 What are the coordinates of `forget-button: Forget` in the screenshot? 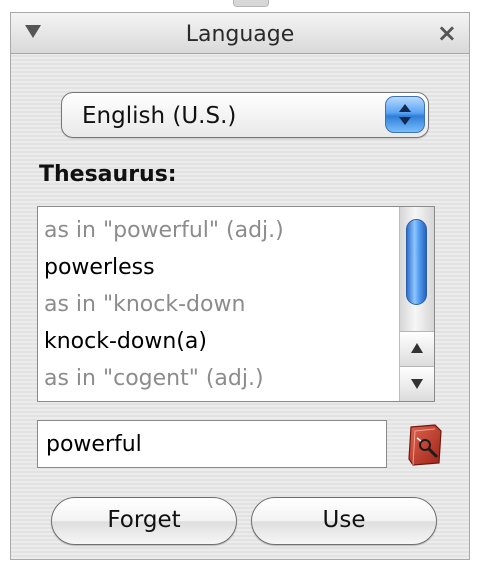 It's located at (144, 521).